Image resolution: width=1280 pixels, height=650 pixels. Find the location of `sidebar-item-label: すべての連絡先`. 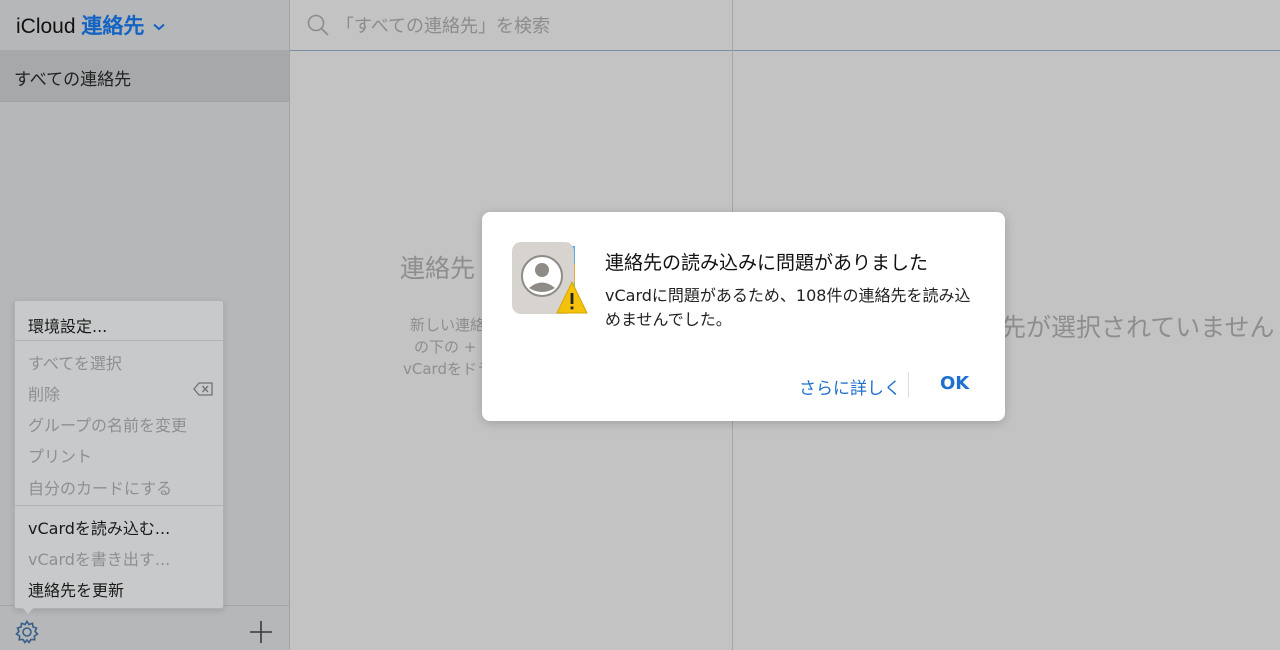

sidebar-item-label: すべての連絡先 is located at coordinates (73, 80).